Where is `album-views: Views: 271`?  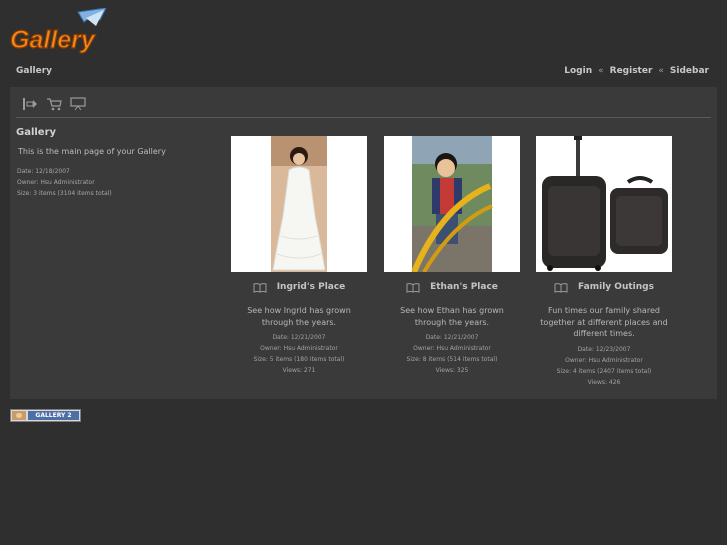
album-views: Views: 271 is located at coordinates (299, 370).